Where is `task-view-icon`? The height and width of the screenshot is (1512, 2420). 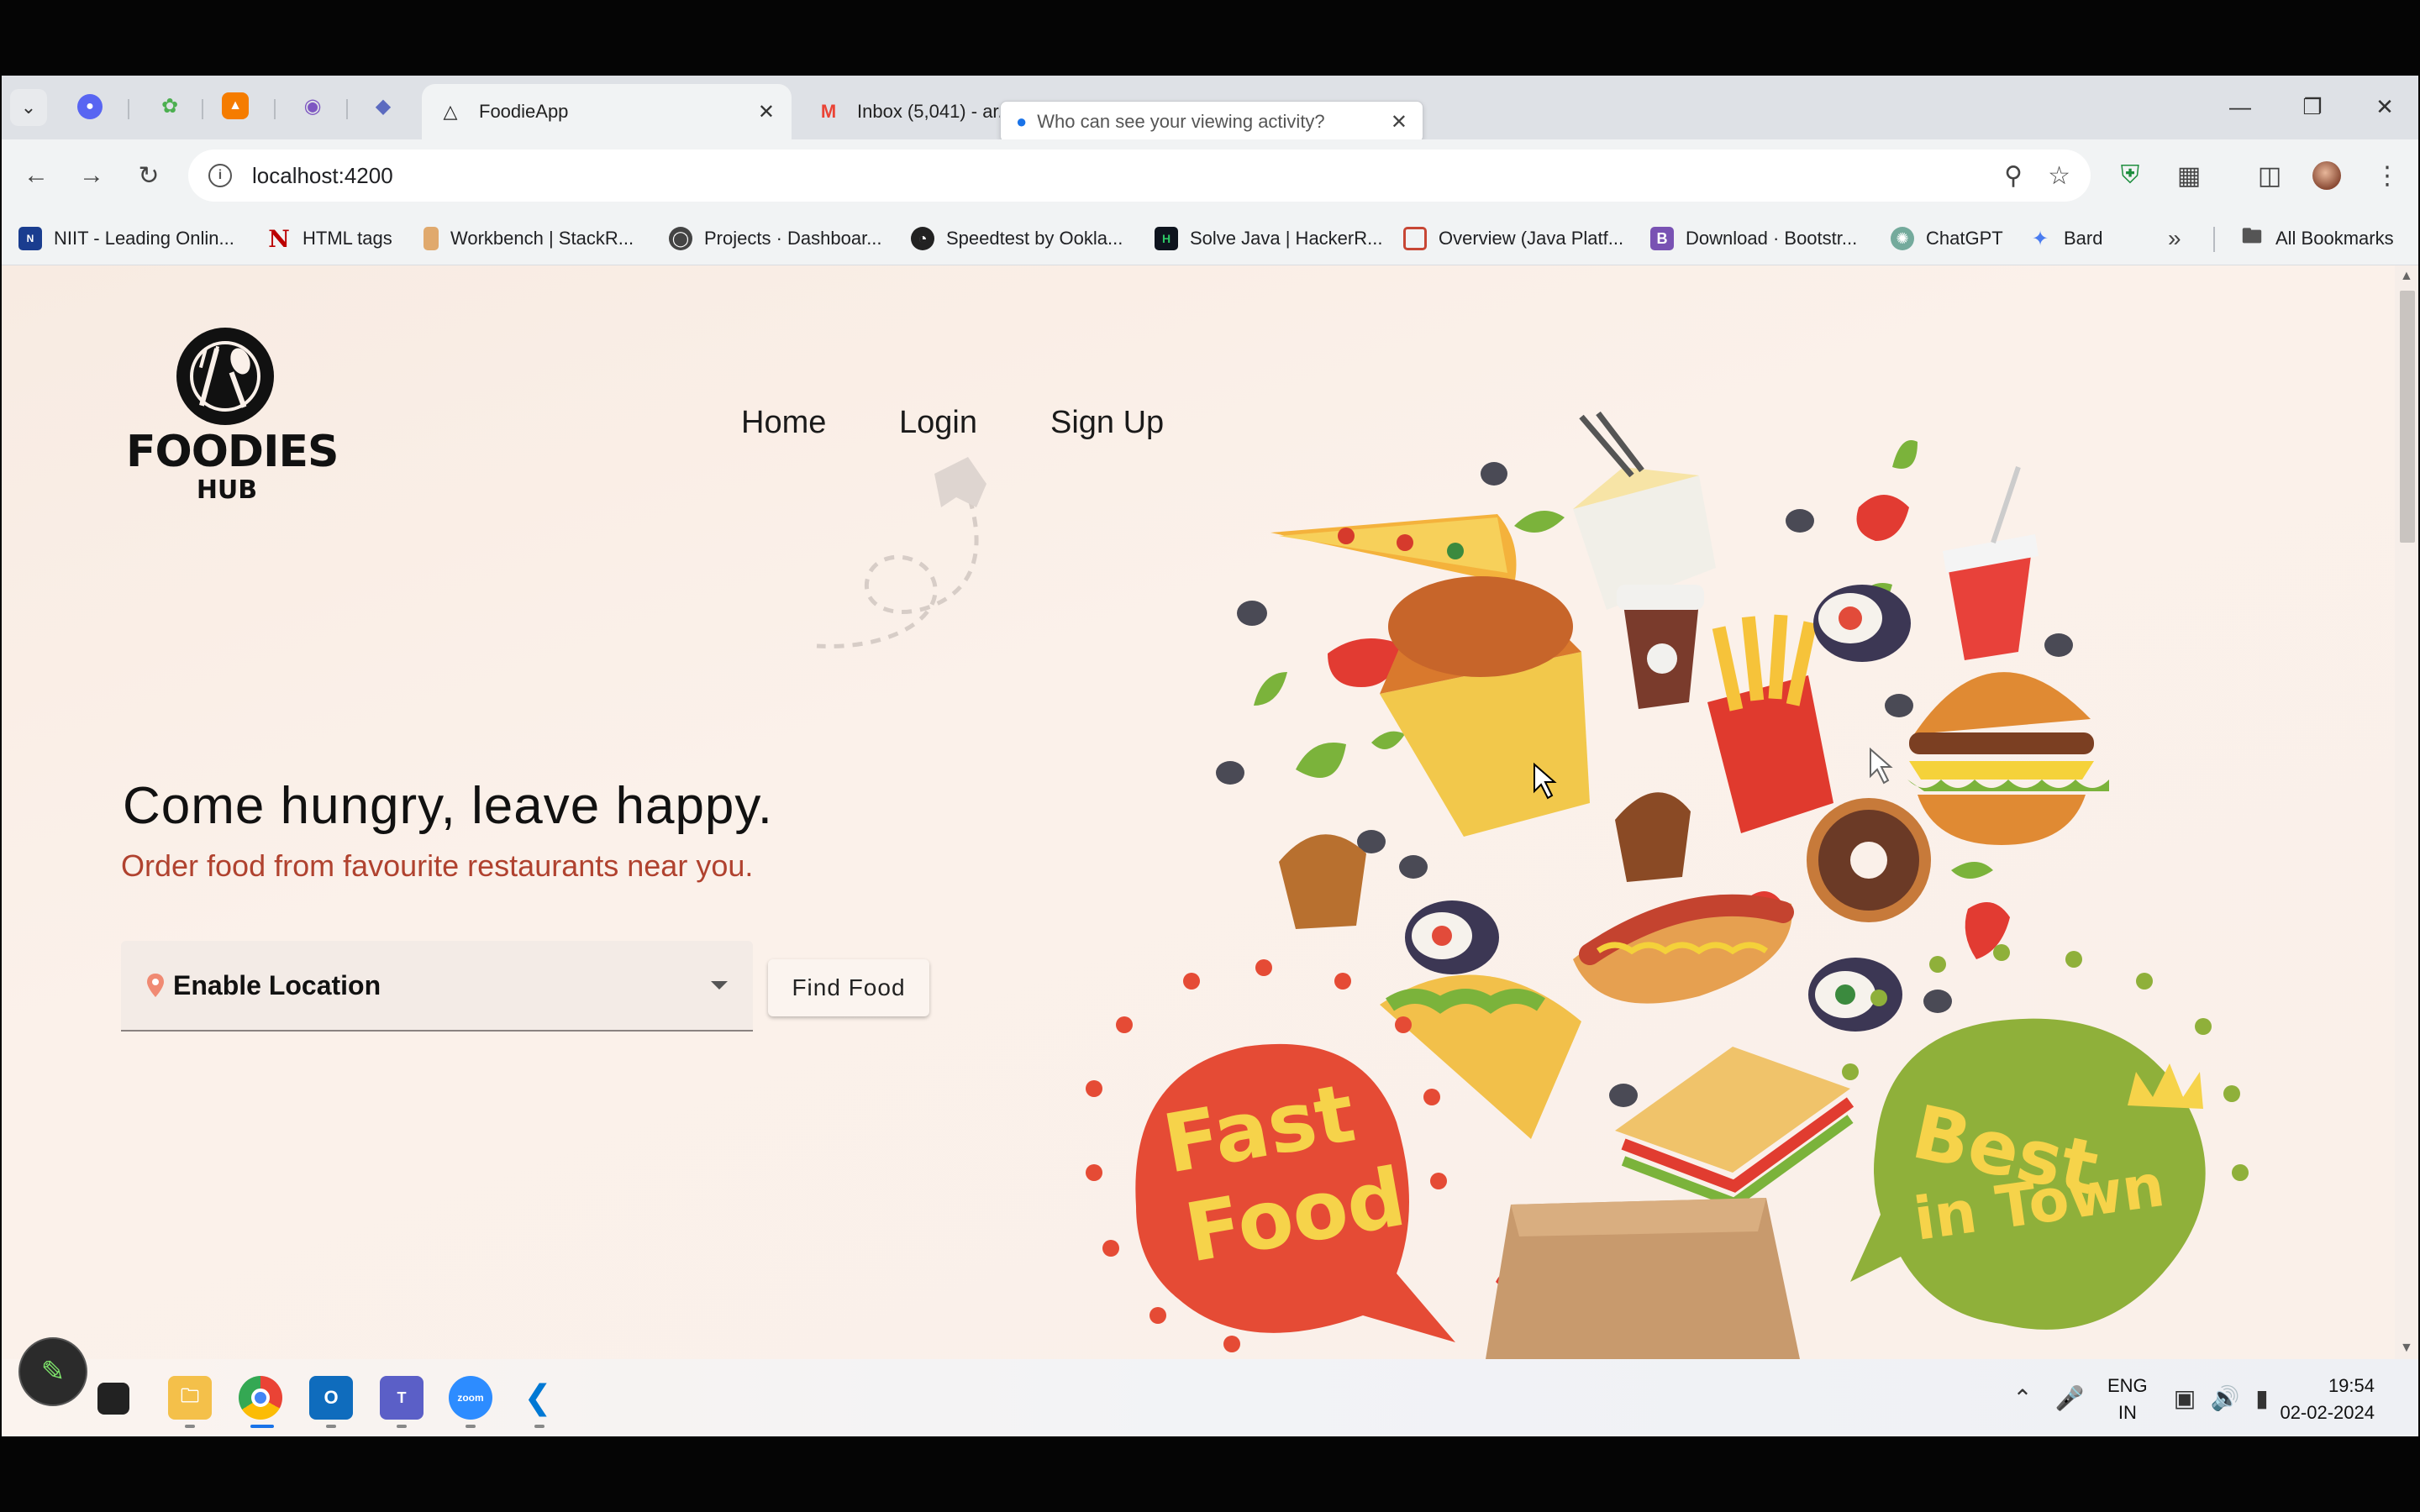 task-view-icon is located at coordinates (113, 1399).